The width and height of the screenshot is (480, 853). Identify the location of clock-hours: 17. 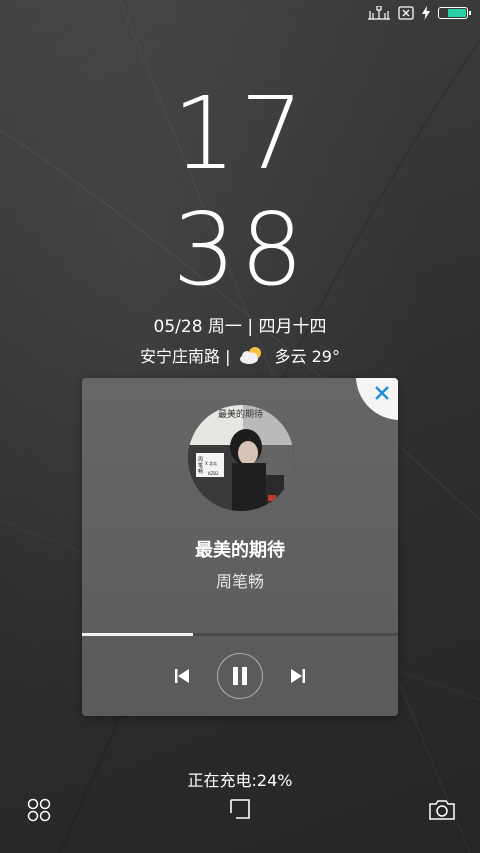
(240, 133).